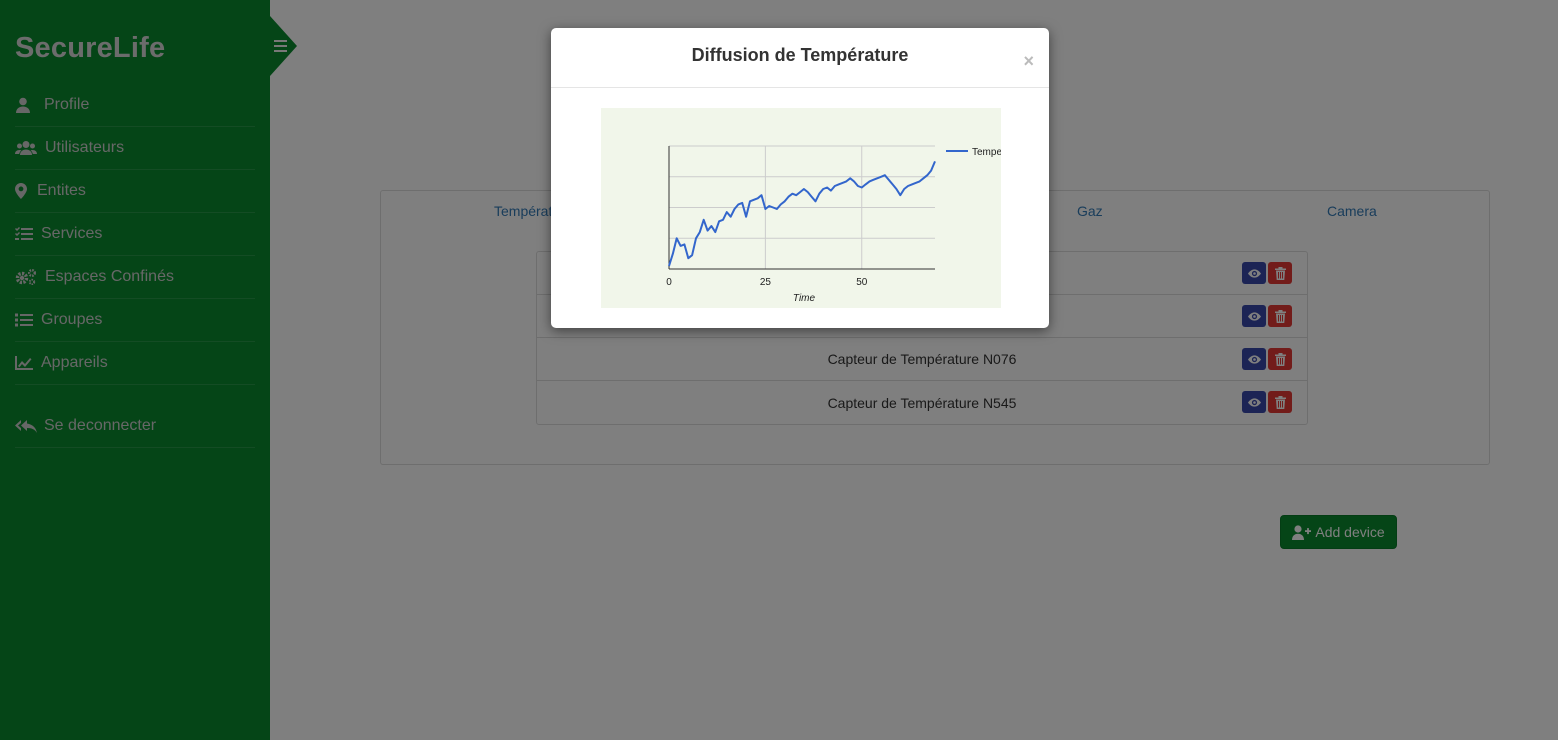  What do you see at coordinates (766, 282) in the screenshot?
I see `x-tick-label: 25` at bounding box center [766, 282].